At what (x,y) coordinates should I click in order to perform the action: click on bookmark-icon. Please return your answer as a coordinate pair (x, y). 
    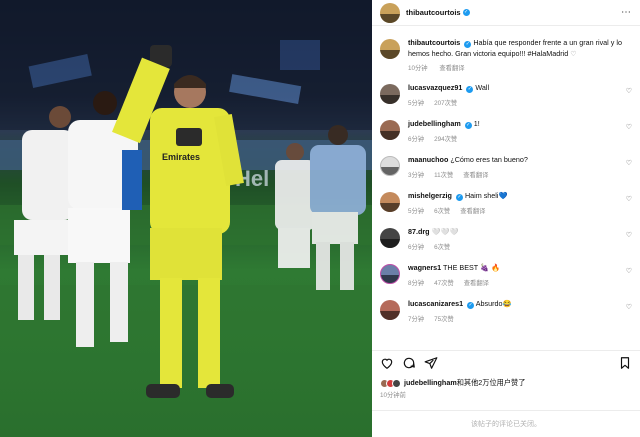
    Looking at the image, I should click on (625, 363).